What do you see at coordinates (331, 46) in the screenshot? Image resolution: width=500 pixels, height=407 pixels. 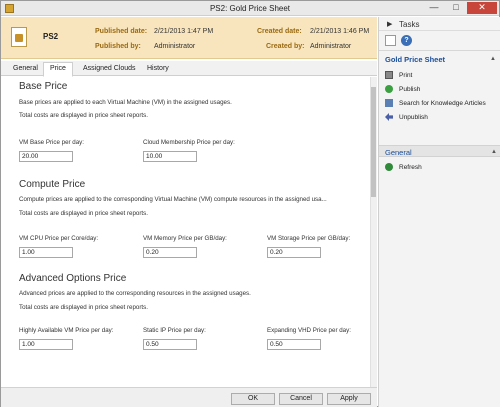 I see `created-by-value: Administrator` at bounding box center [331, 46].